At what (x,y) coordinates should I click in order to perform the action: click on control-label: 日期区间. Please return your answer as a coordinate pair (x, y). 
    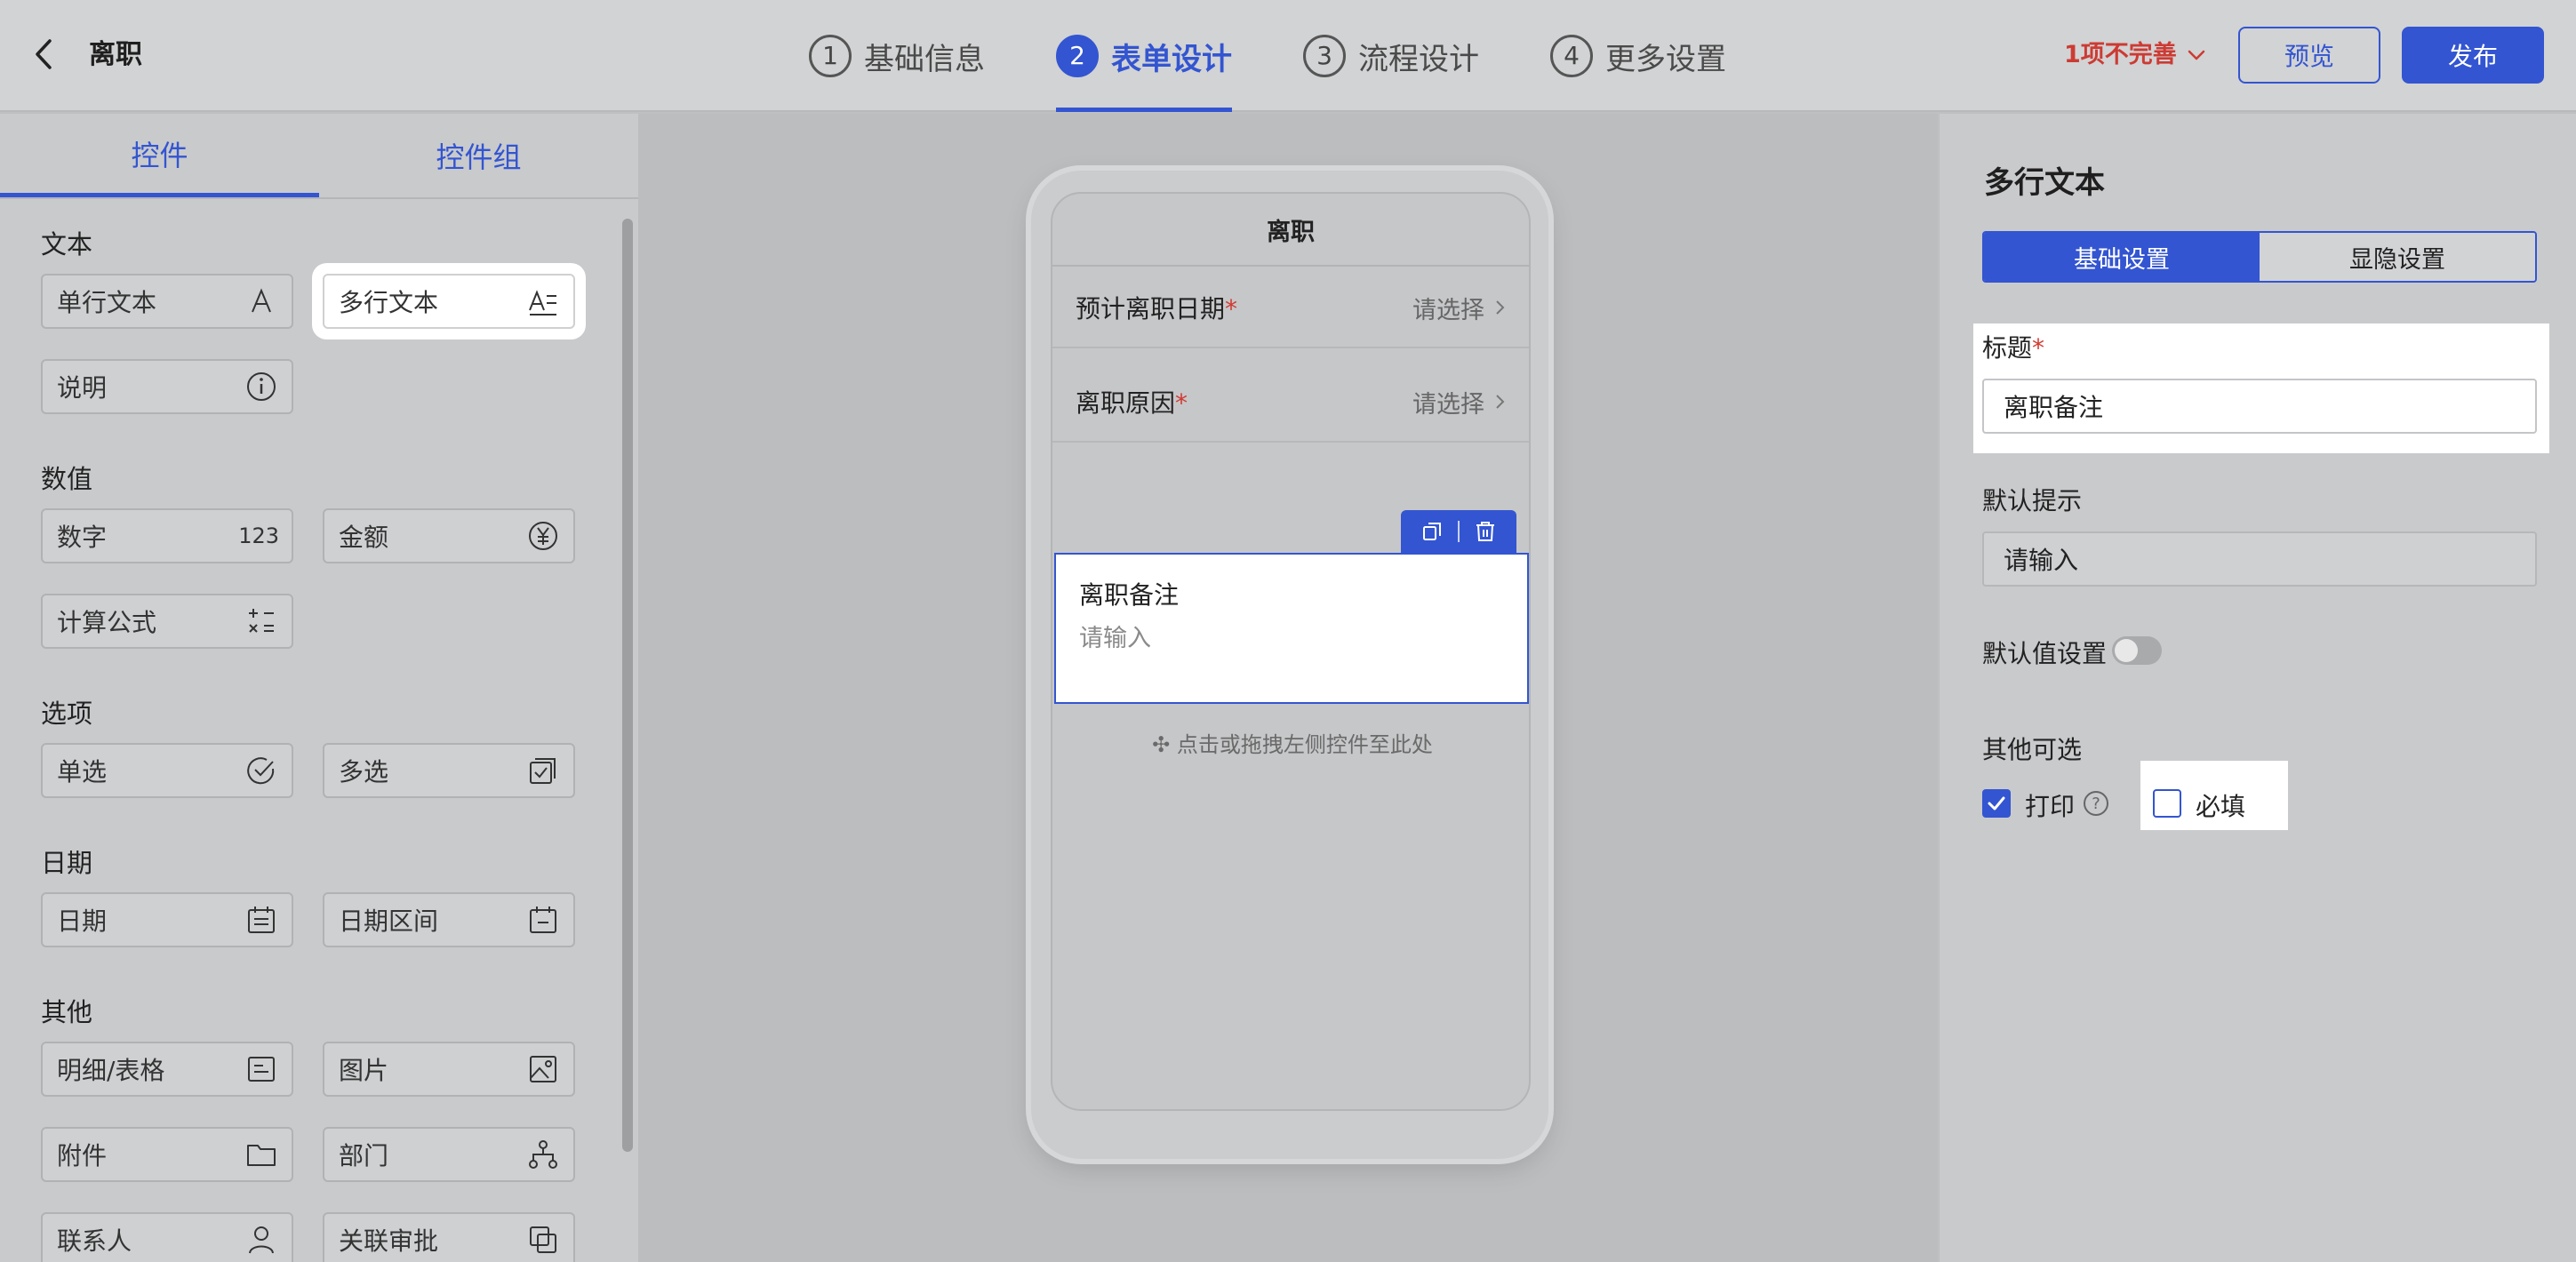
    Looking at the image, I should click on (389, 922).